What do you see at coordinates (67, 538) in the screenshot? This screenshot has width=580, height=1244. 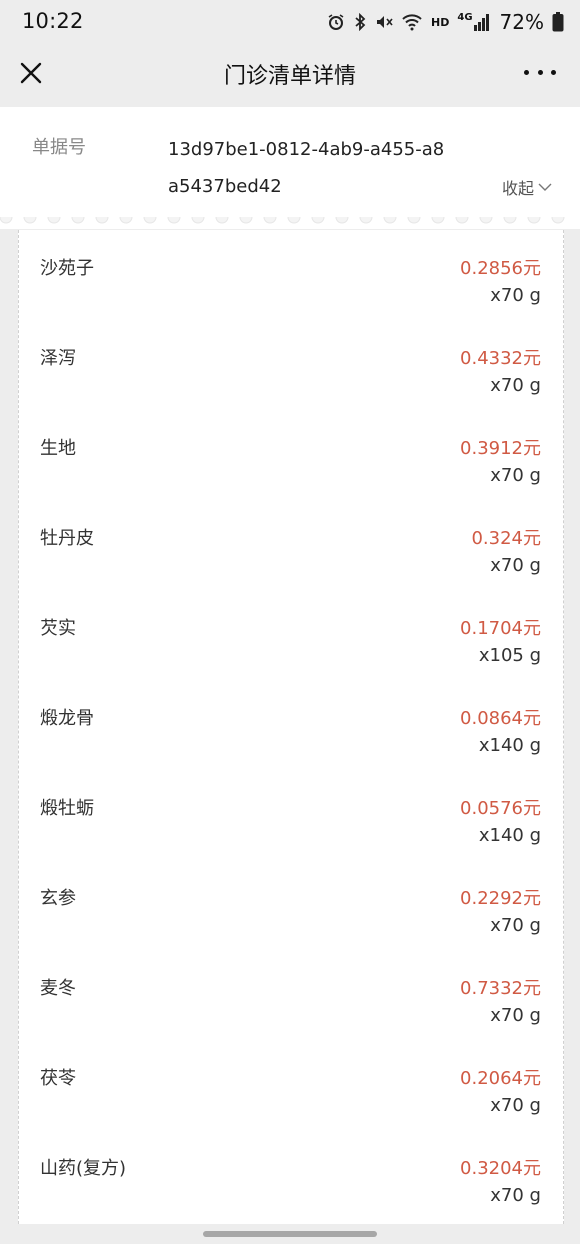 I see `item-name: 牡丹皮` at bounding box center [67, 538].